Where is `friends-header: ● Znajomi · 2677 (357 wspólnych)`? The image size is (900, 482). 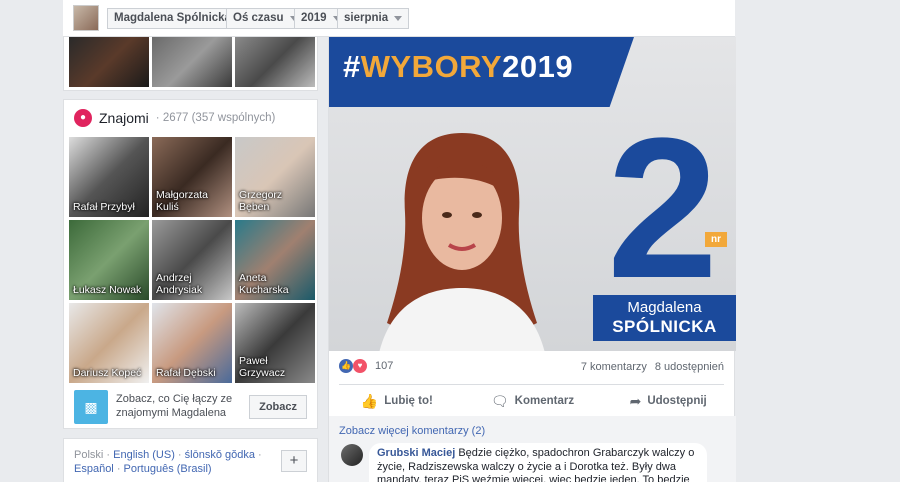 friends-header: ● Znajomi · 2677 (357 wspólnych) is located at coordinates (174, 118).